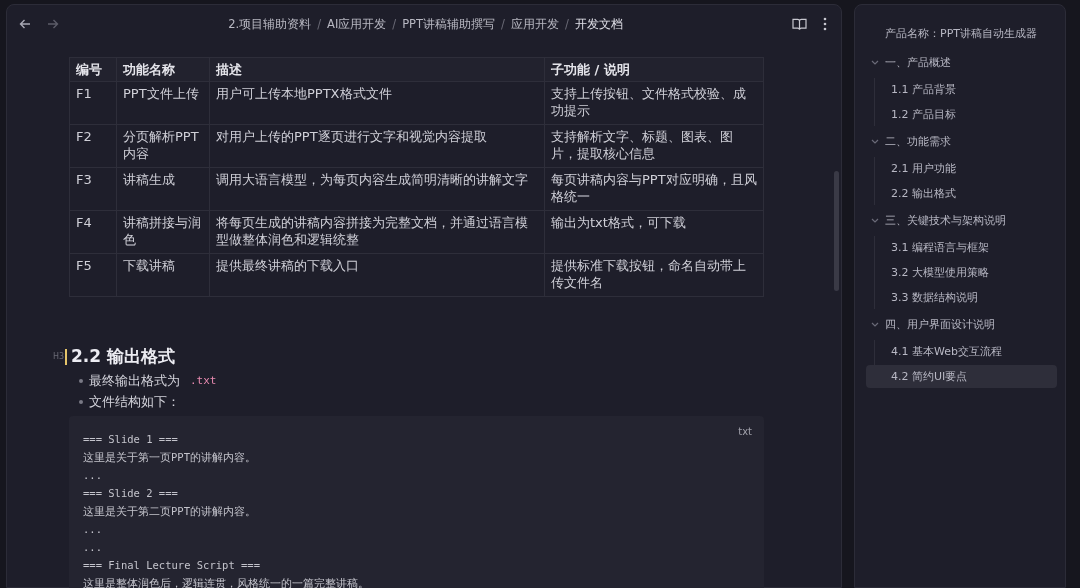 The width and height of the screenshot is (1080, 588). What do you see at coordinates (825, 24) in the screenshot?
I see `more-options-icon` at bounding box center [825, 24].